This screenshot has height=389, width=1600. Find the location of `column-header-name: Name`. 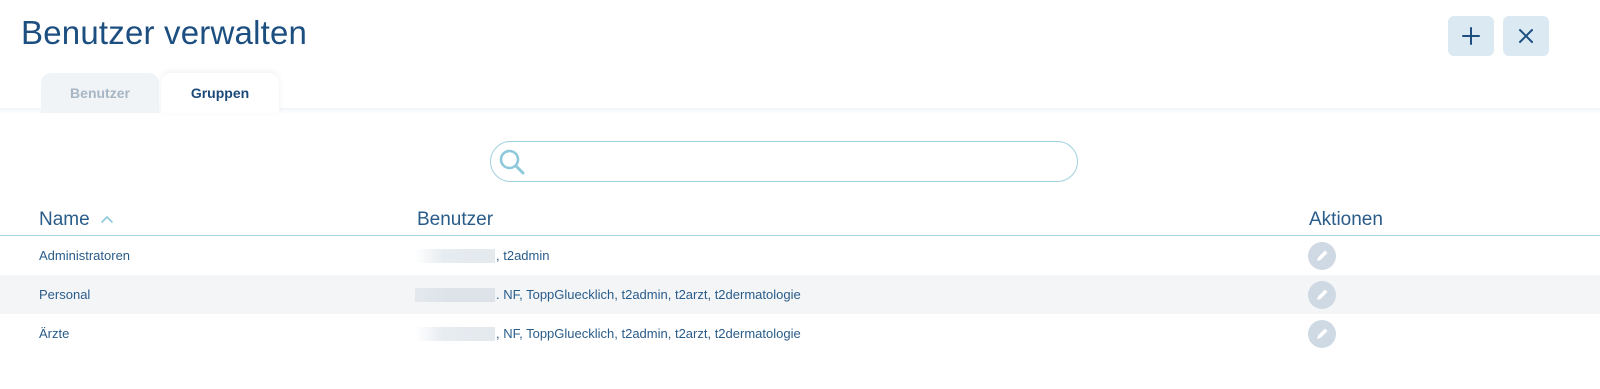

column-header-name: Name is located at coordinates (64, 220).